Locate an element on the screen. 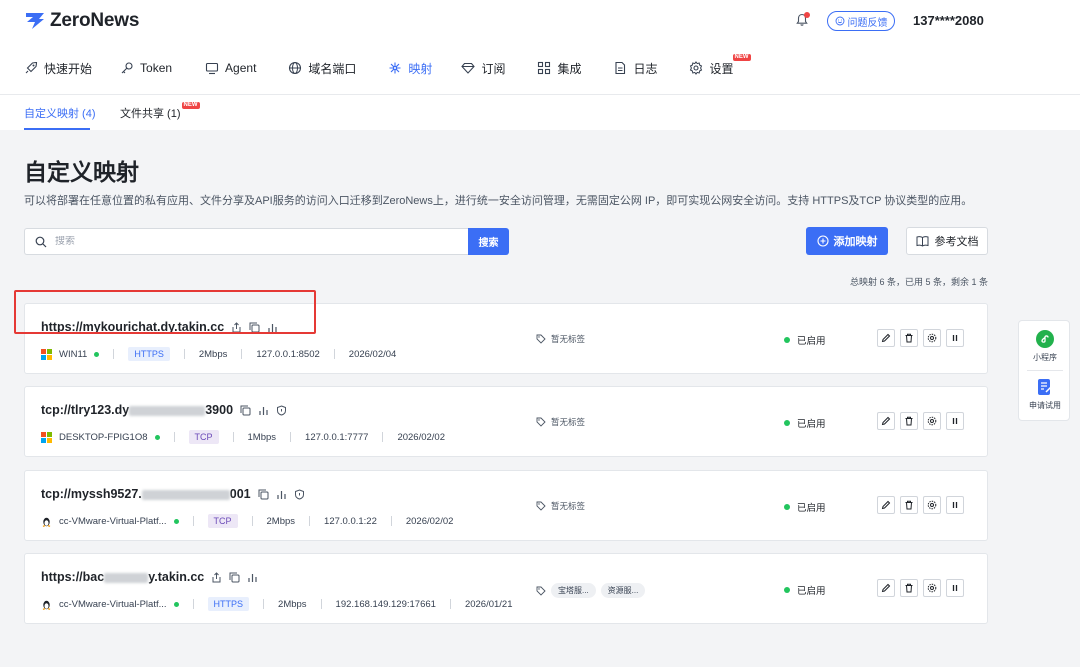  floating-side-panel: 小程序 申请试用 is located at coordinates (1044, 370).